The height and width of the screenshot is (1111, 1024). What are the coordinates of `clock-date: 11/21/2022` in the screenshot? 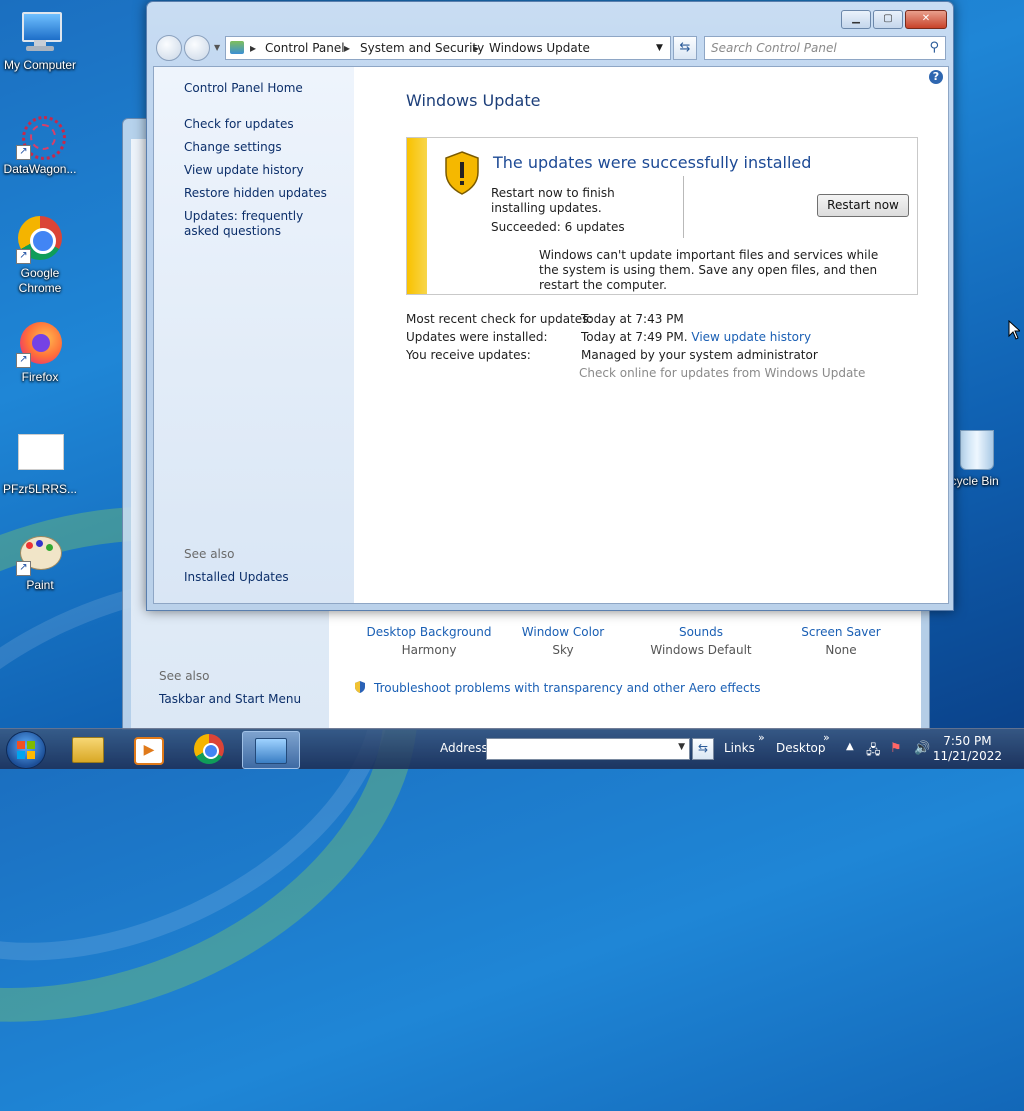 It's located at (967, 756).